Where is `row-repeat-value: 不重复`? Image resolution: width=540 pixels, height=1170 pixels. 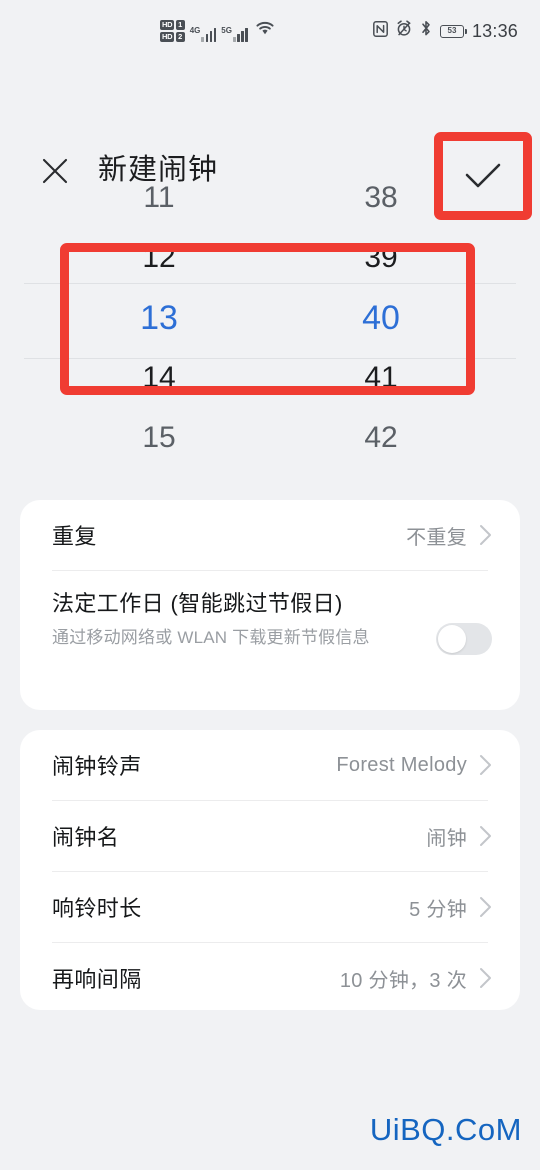 row-repeat-value: 不重复 is located at coordinates (436, 537).